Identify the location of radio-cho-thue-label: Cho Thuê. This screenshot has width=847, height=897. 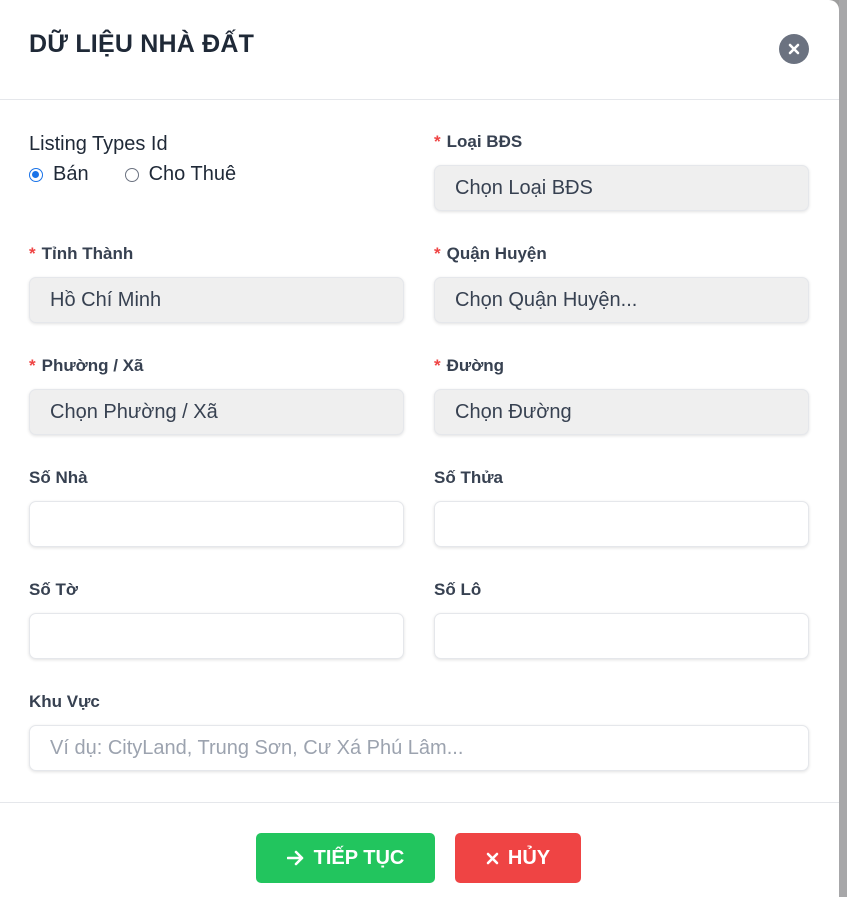
(192, 174).